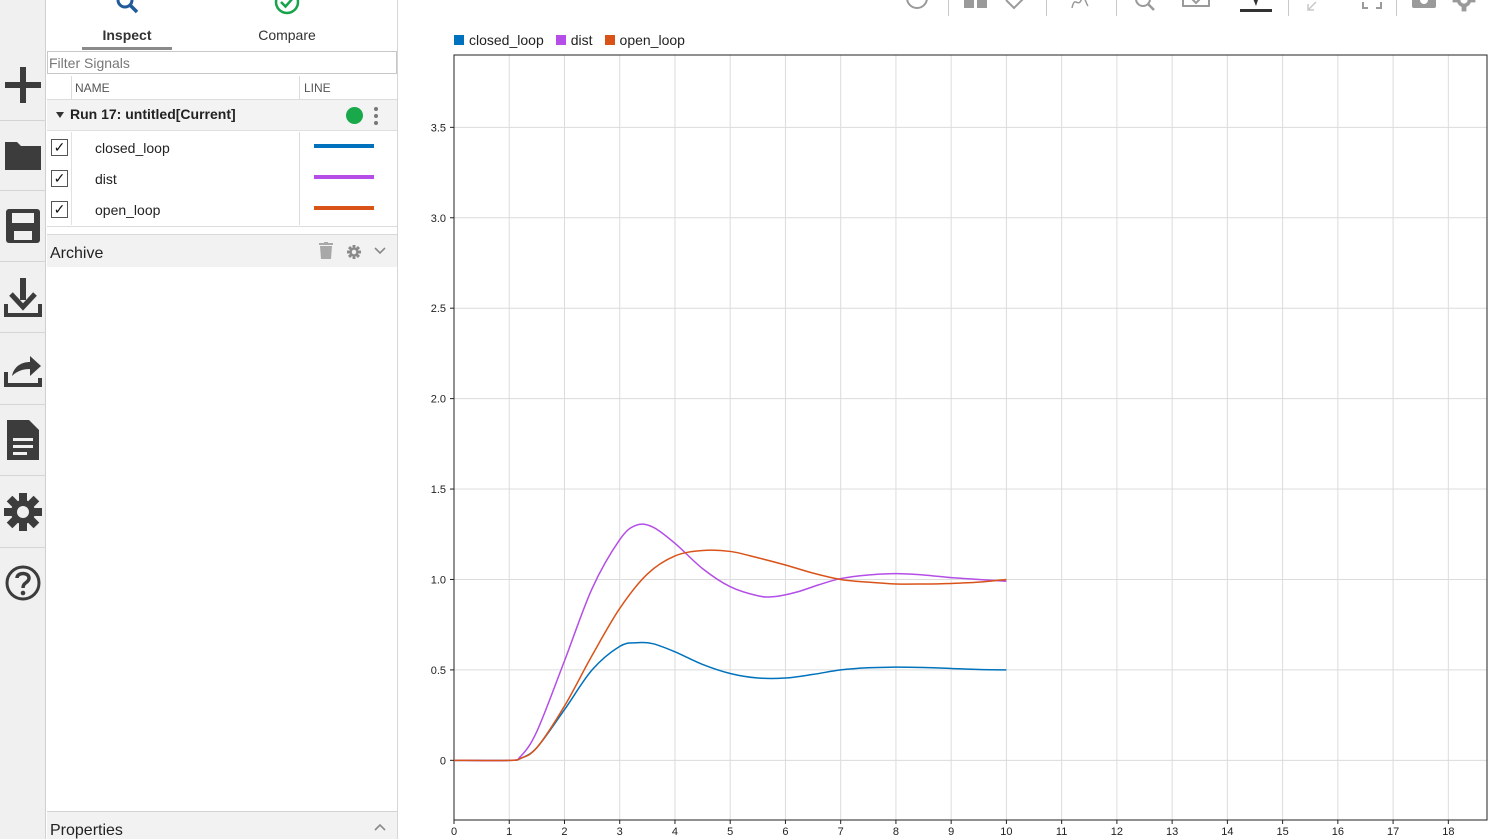 The width and height of the screenshot is (1491, 839). I want to click on x-tick-label: 18, so click(1448, 832).